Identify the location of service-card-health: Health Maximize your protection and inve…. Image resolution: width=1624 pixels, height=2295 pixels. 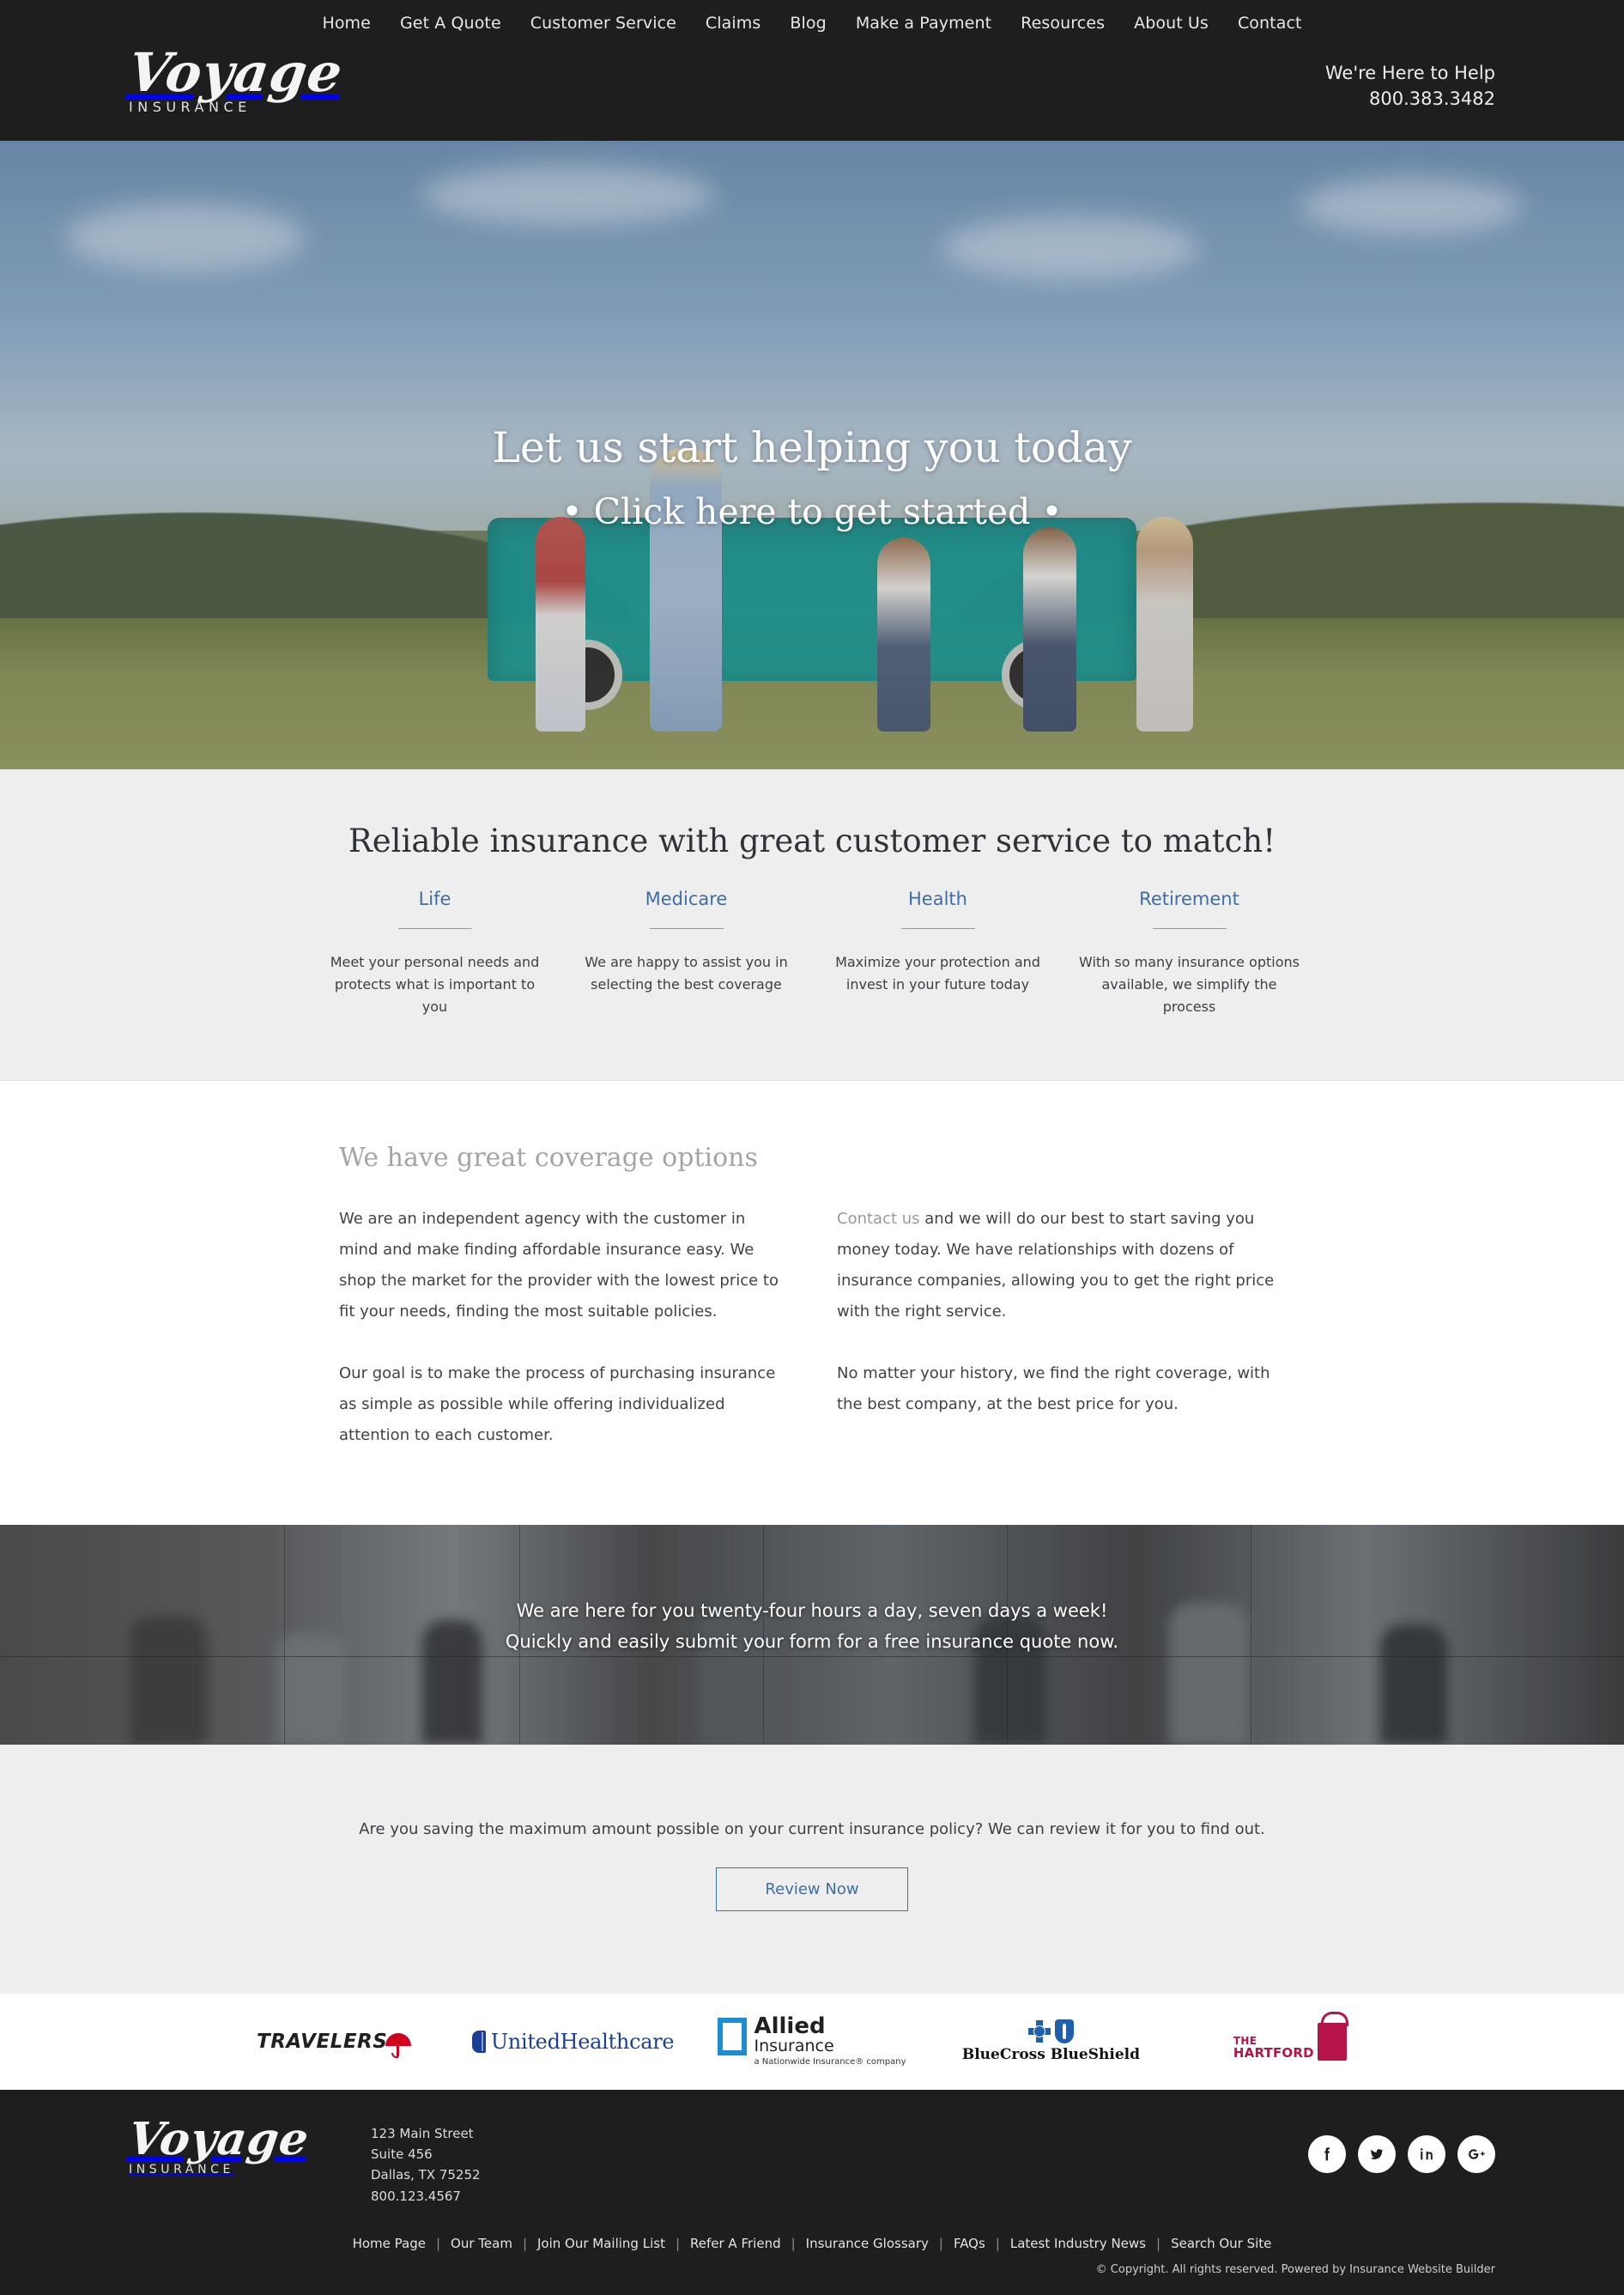
(937, 954).